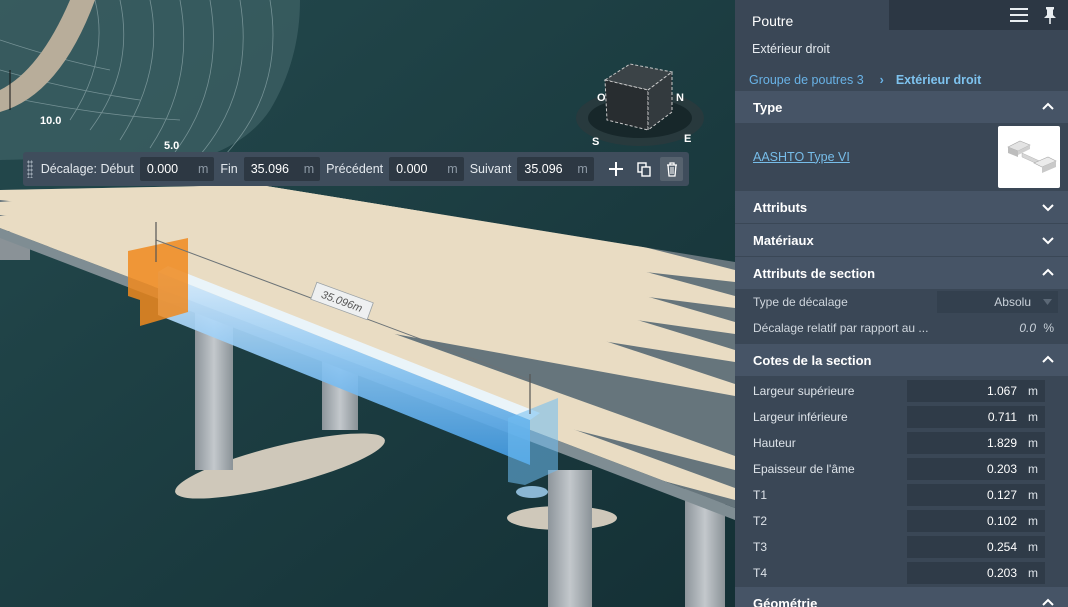 This screenshot has height=607, width=1068. Describe the element at coordinates (687, 139) in the screenshot. I see `viewcube-east: E` at that location.